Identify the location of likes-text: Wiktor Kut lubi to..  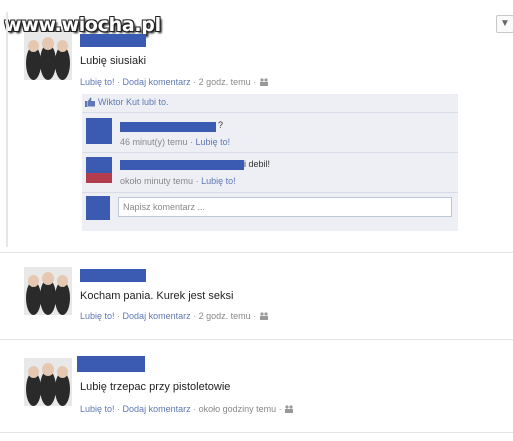
(133, 102).